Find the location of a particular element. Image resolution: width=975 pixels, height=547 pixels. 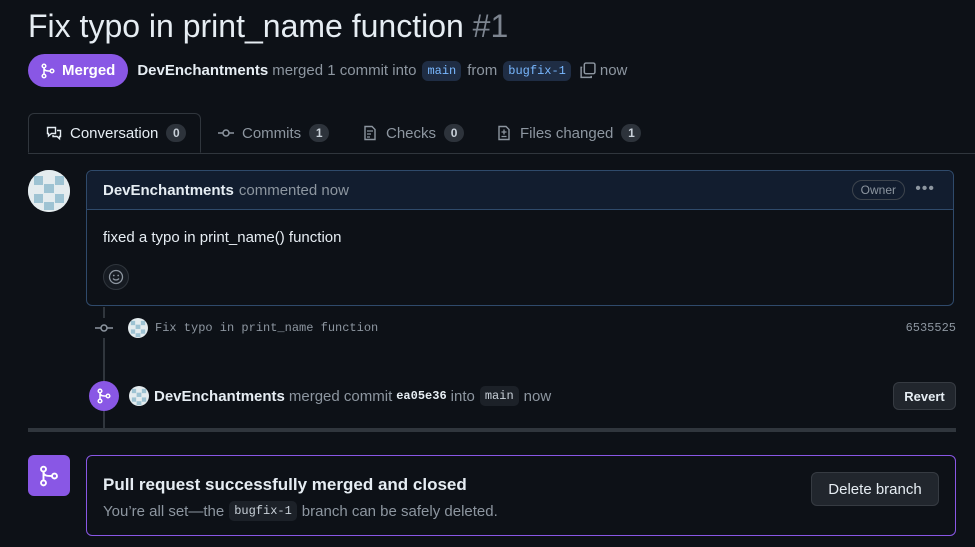

comment-body: fixed a typo in print_name() function is located at coordinates (222, 237).